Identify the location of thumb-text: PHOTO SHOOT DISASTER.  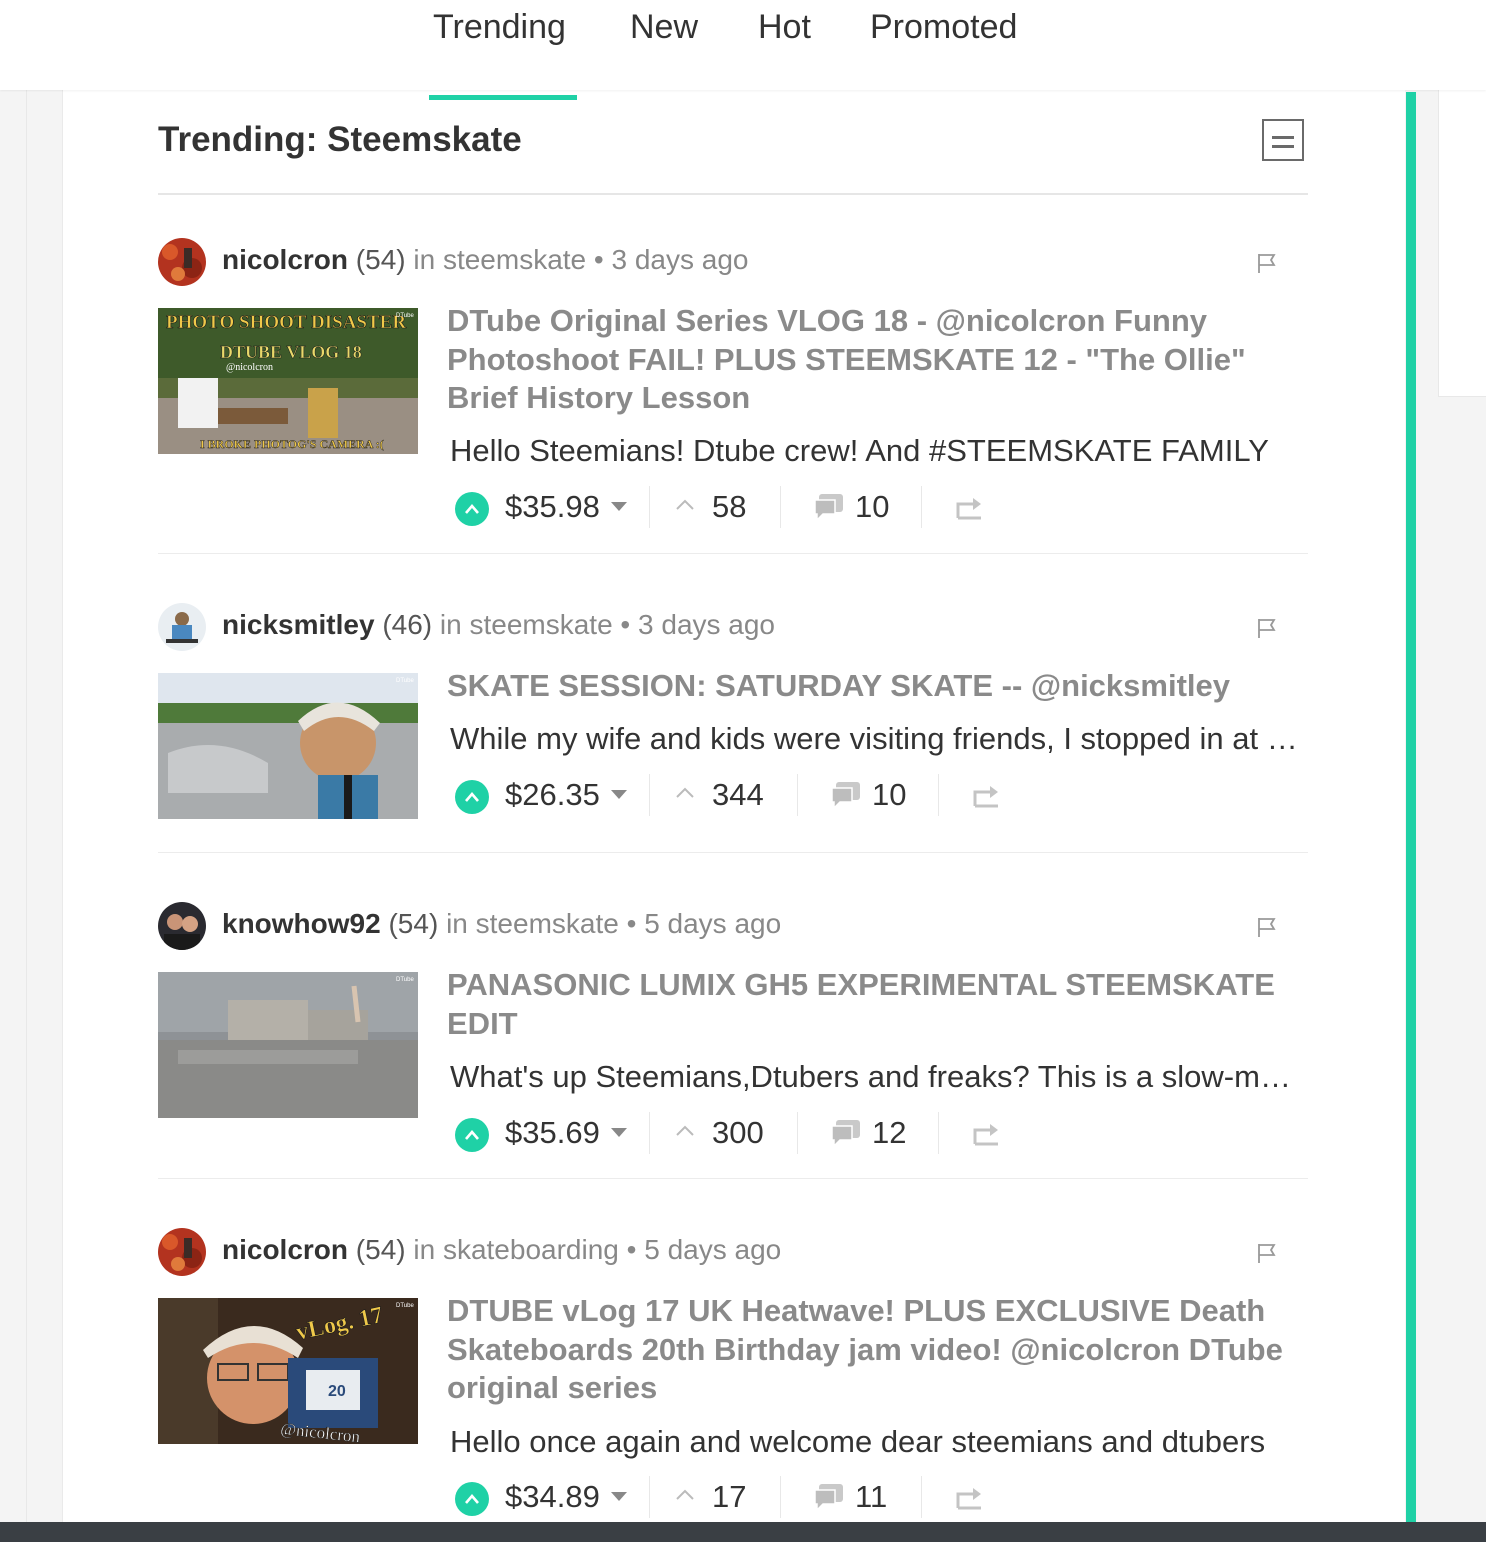
(286, 322).